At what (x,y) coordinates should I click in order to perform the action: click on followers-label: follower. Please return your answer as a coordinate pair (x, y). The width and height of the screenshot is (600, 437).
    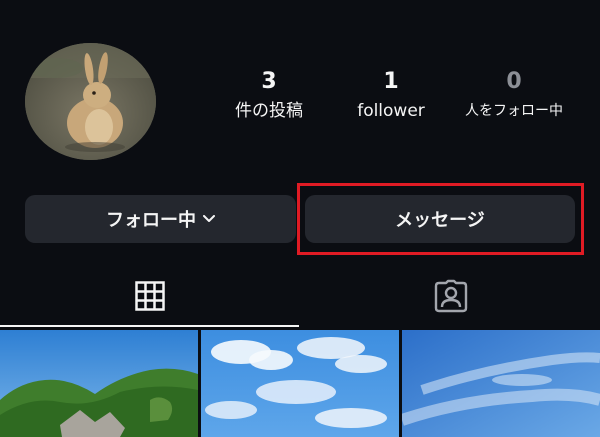
    Looking at the image, I should click on (391, 111).